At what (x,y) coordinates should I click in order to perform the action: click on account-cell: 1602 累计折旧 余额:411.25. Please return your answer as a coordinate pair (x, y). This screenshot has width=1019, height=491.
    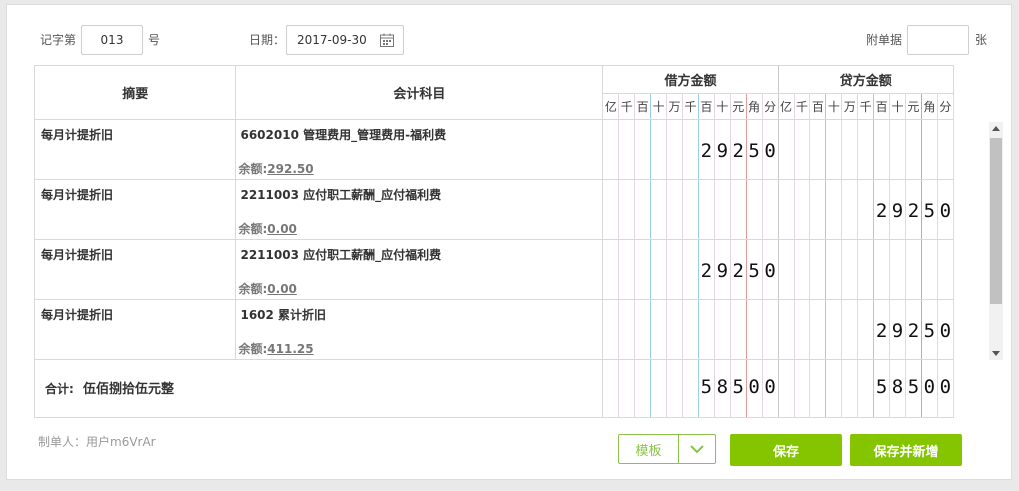
    Looking at the image, I should click on (419, 329).